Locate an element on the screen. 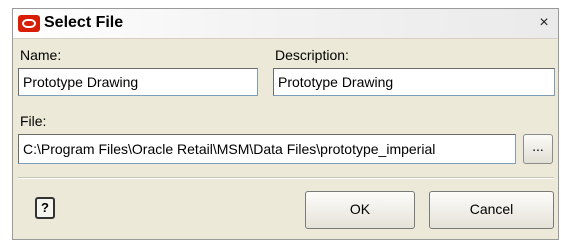 The height and width of the screenshot is (242, 561). ok-button: OK is located at coordinates (360, 210).